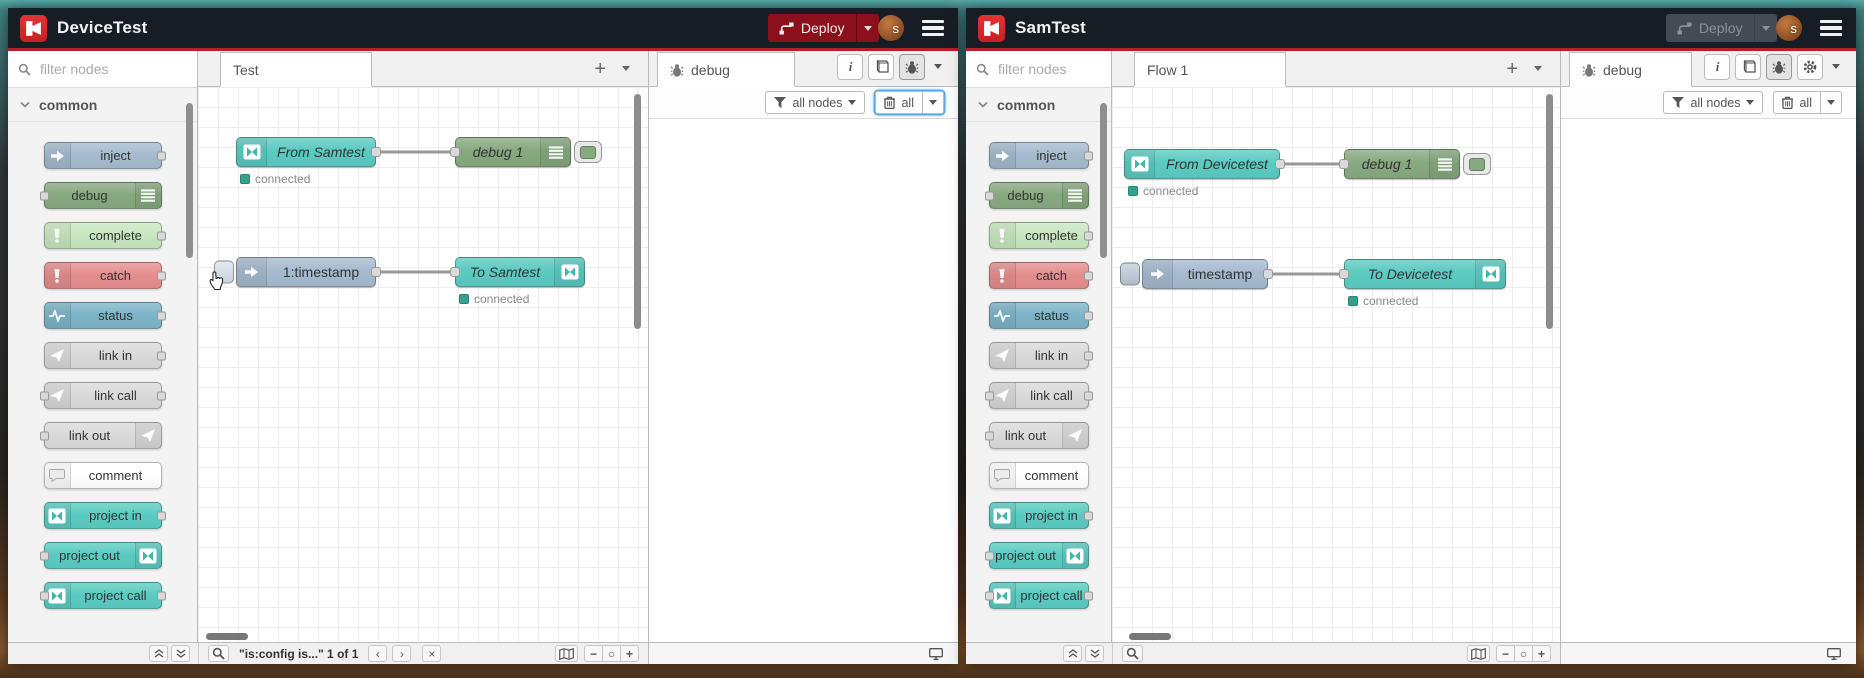 The image size is (1864, 678). Describe the element at coordinates (104, 355) in the screenshot. I see `palette-node-link-in: link in` at that location.